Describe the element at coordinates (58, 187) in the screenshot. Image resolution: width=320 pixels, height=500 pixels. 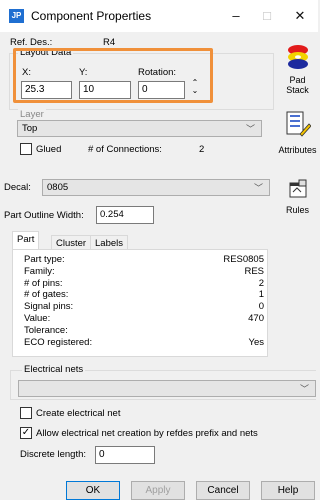
I see `decal-value: 0805` at that location.